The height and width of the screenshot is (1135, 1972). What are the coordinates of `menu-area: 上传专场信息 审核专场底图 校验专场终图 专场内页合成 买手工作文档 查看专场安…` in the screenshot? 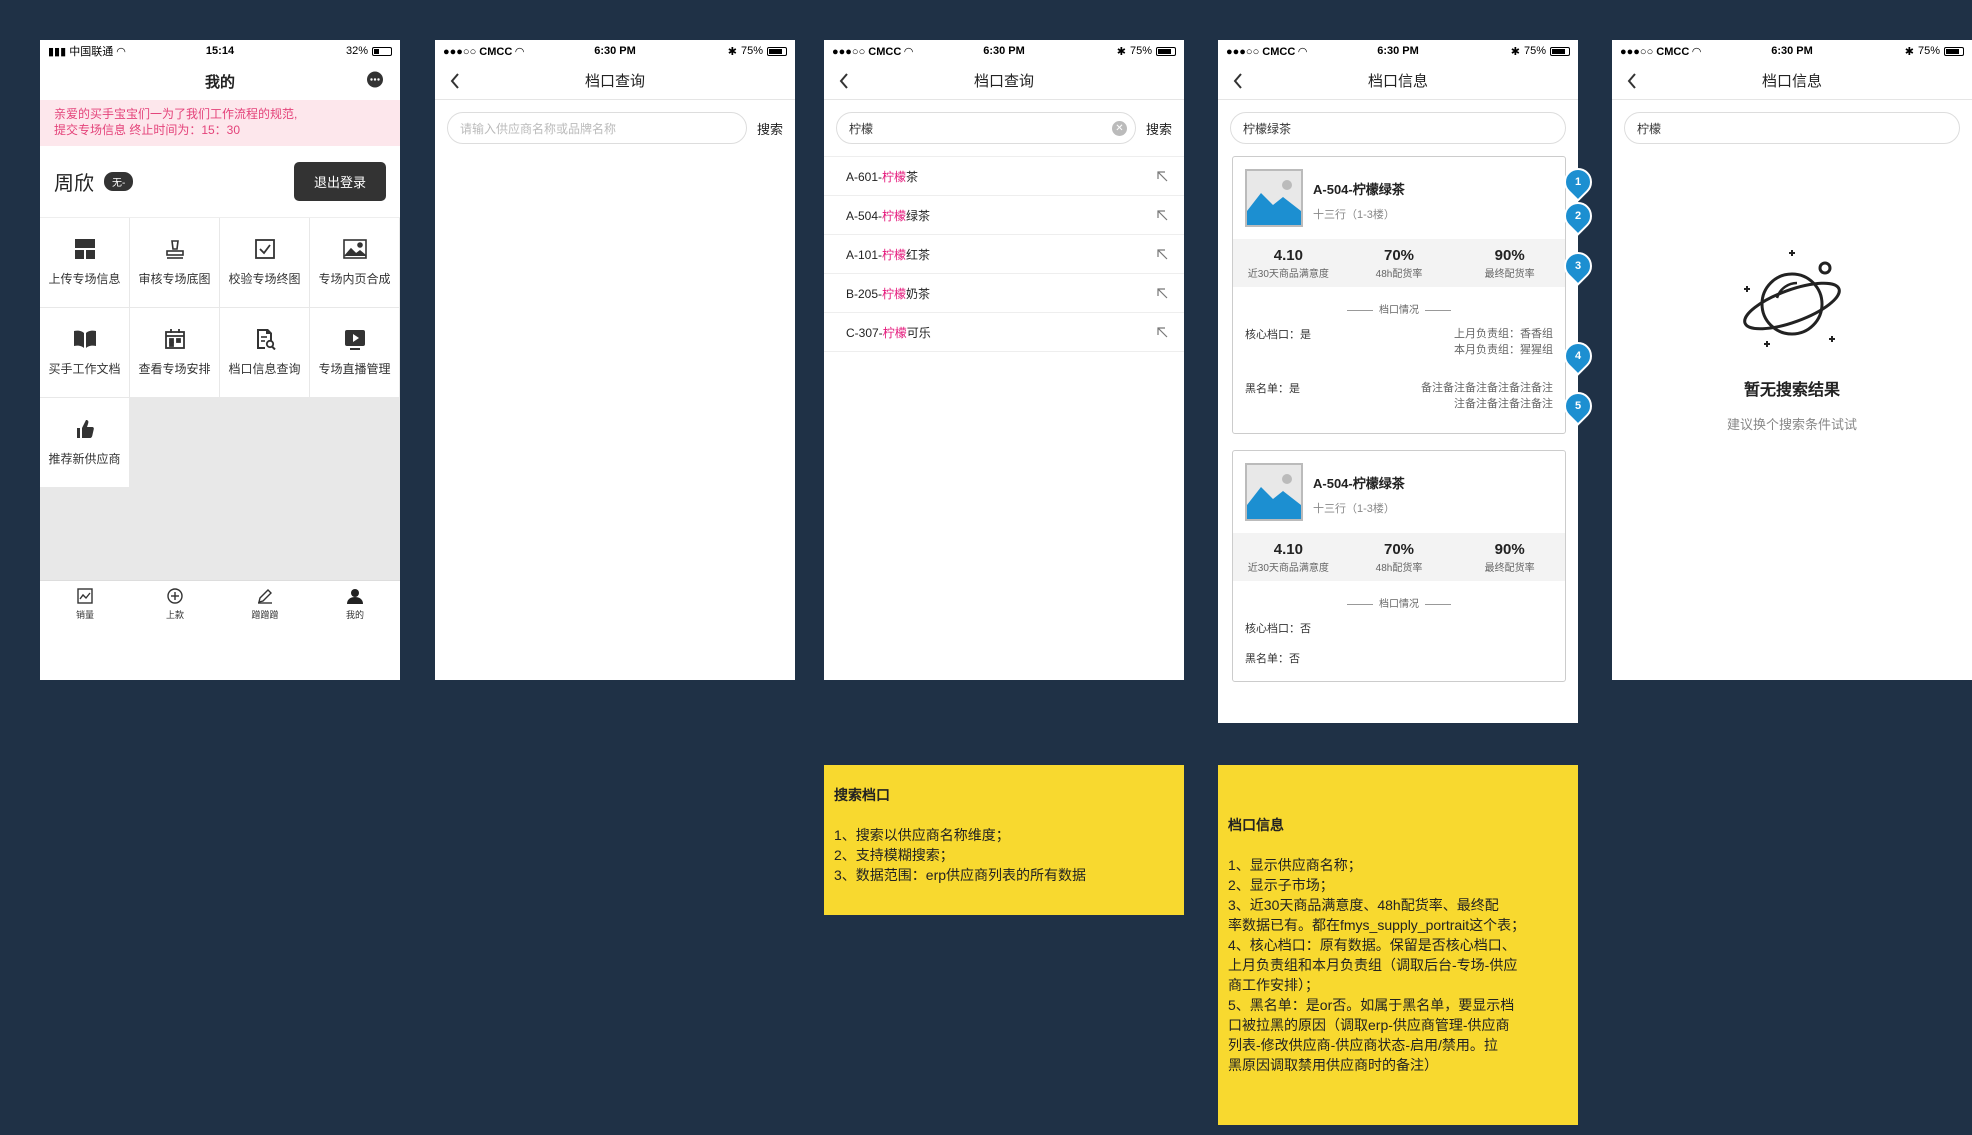 It's located at (220, 423).